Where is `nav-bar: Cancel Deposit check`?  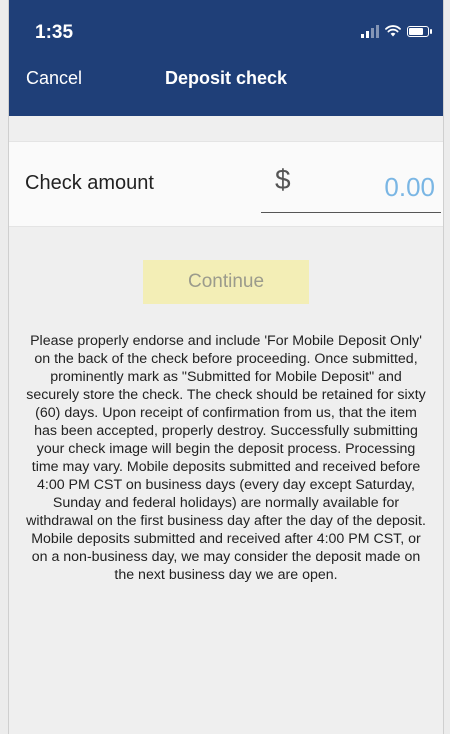
nav-bar: Cancel Deposit check is located at coordinates (226, 89).